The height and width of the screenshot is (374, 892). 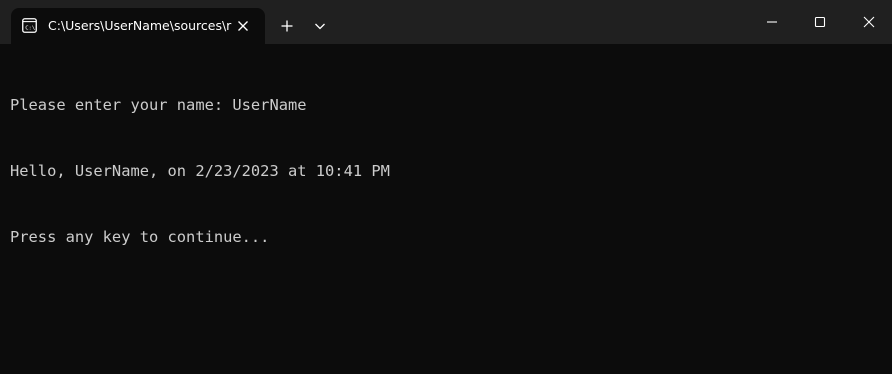 What do you see at coordinates (820, 22) in the screenshot?
I see `maximize-icon` at bounding box center [820, 22].